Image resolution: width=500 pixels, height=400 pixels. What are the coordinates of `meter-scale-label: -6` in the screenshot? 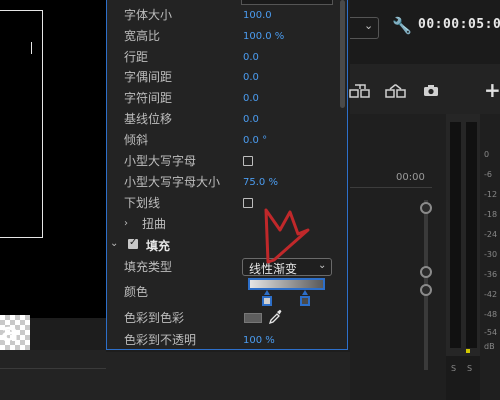 It's located at (488, 174).